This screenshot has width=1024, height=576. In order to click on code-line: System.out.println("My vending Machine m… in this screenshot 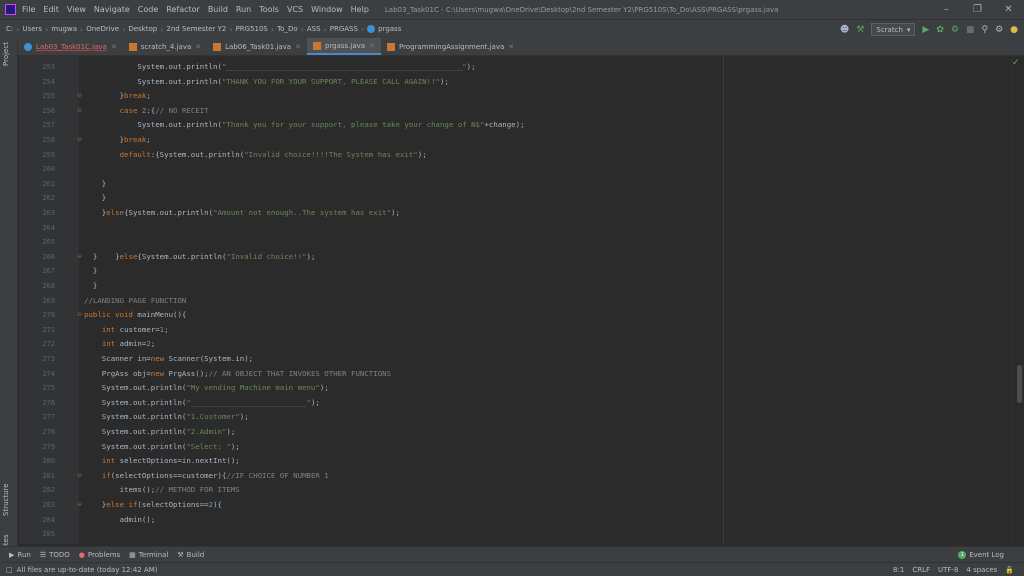, I will do `click(206, 388)`.